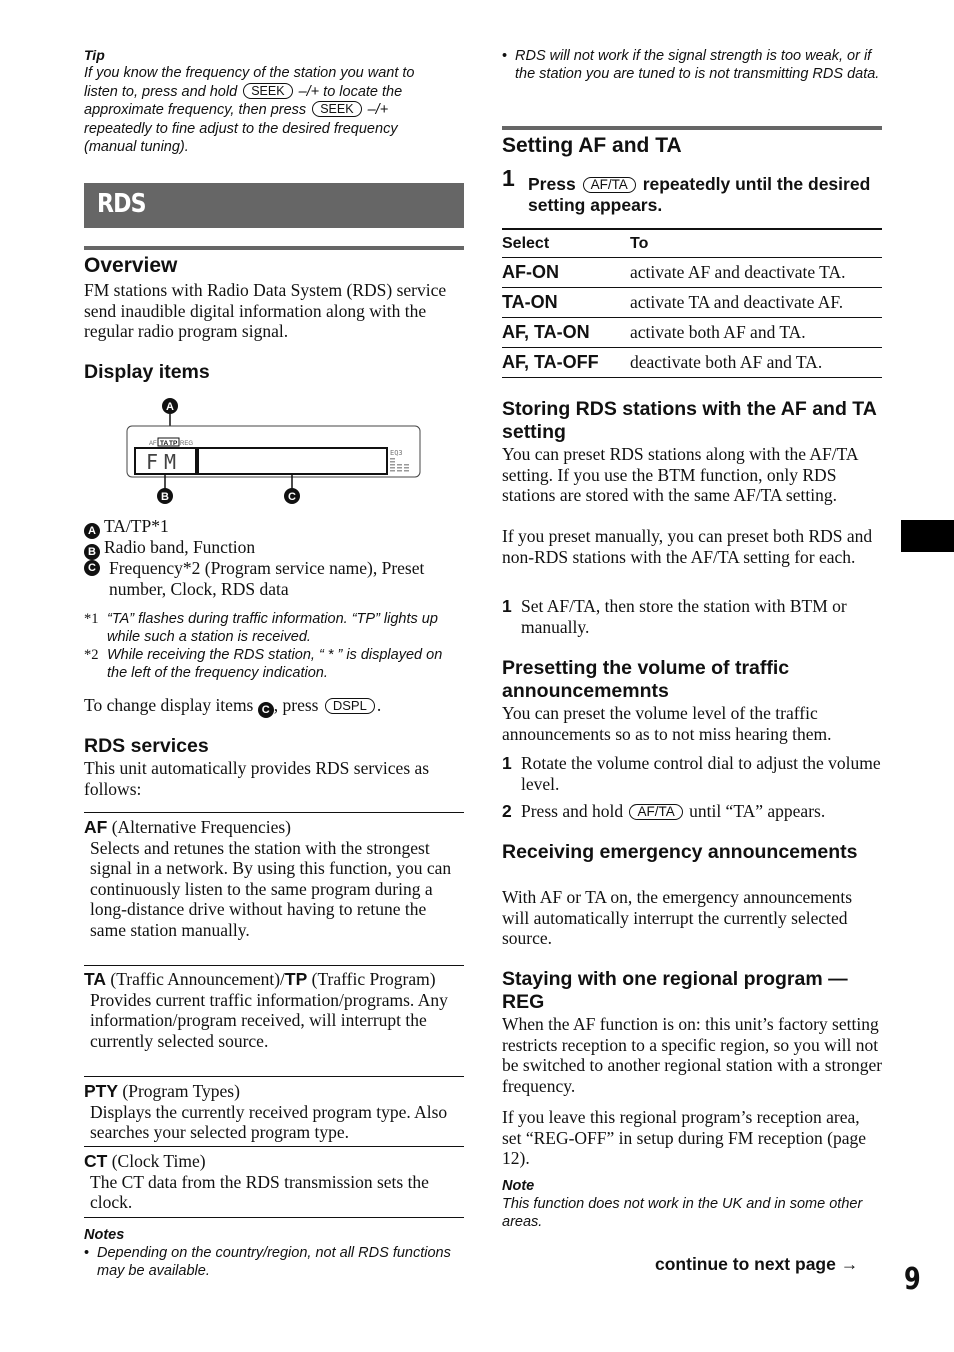 The image size is (954, 1352). I want to click on page-number: 9, so click(912, 1279).